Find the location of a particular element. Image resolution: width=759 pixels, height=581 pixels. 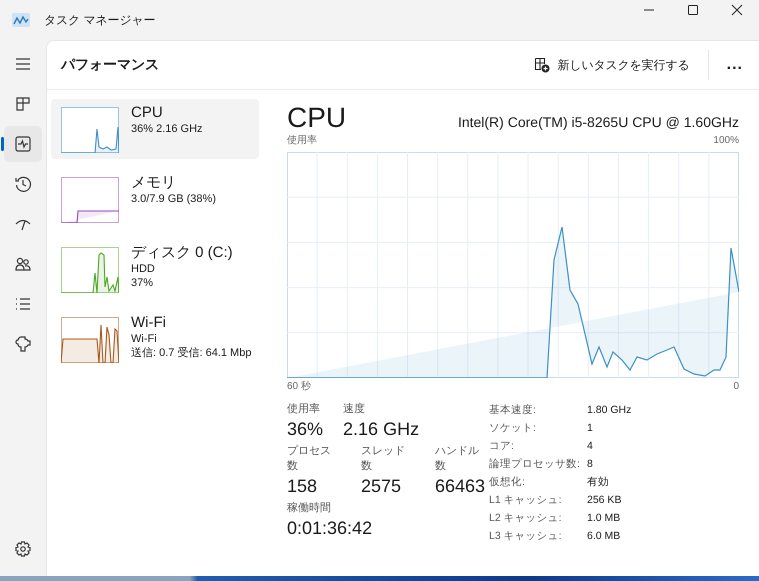

device-name: Wi-Fi is located at coordinates (149, 322).